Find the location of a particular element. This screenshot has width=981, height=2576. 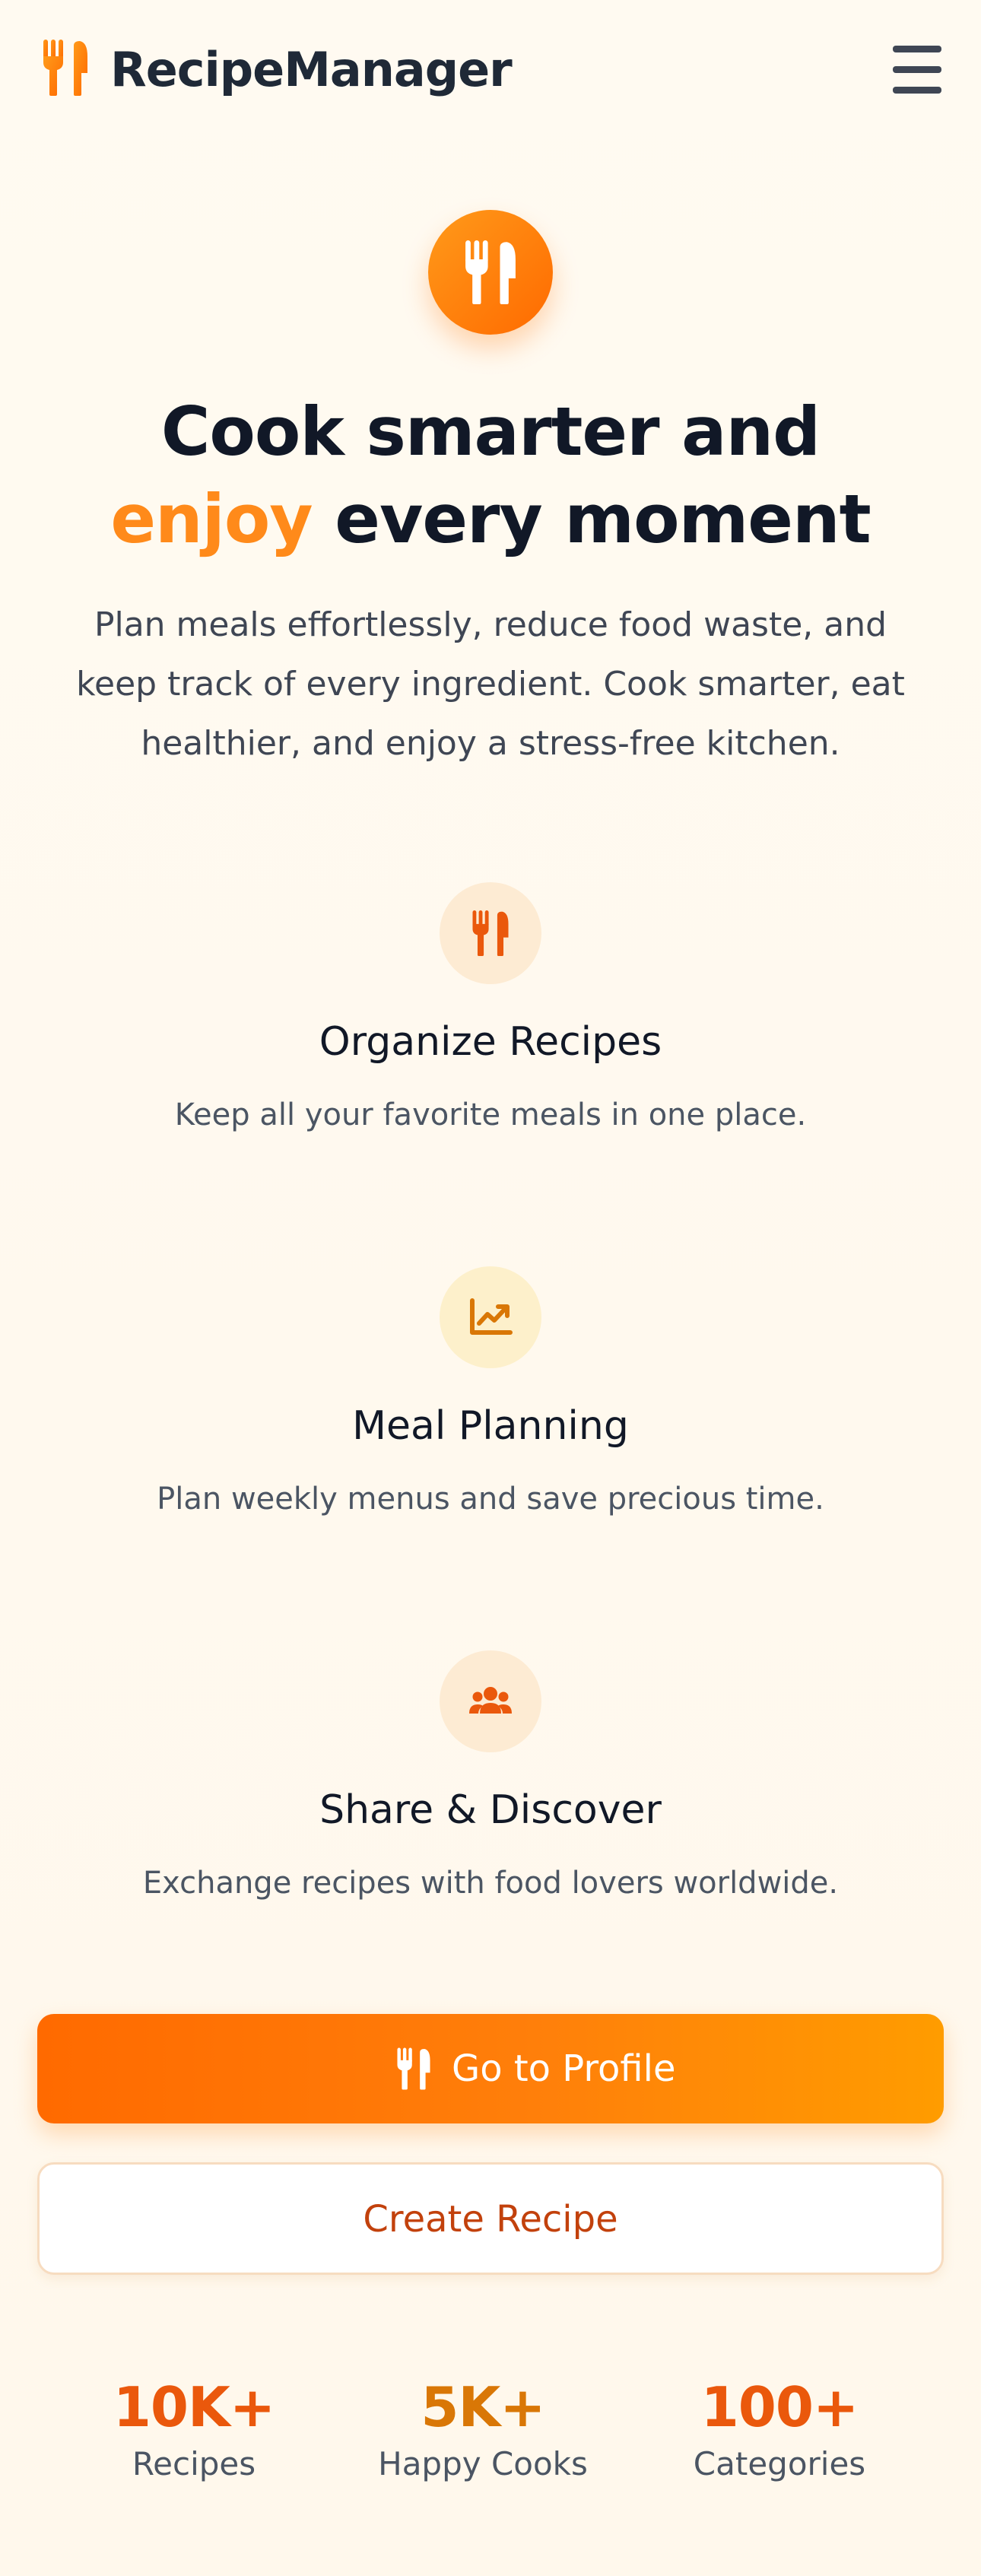

hero-badge is located at coordinates (490, 272).